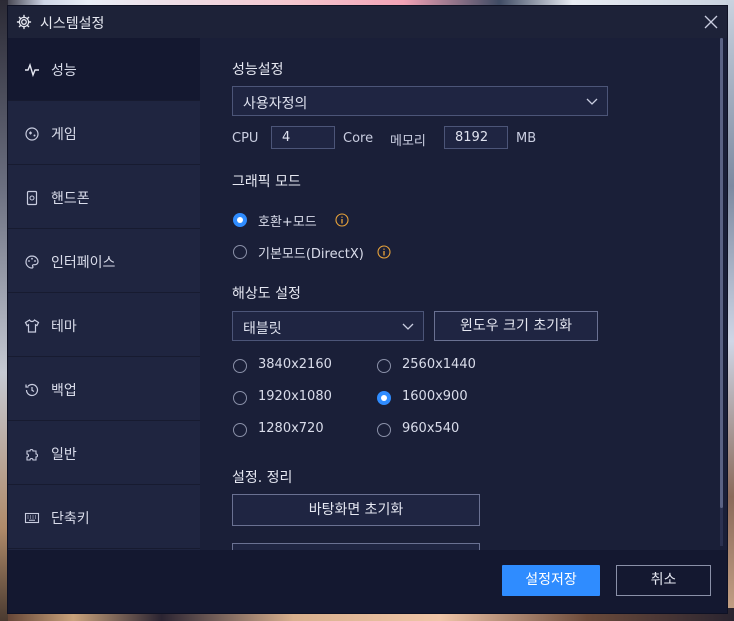  What do you see at coordinates (430, 428) in the screenshot?
I see `radio-label: 960x540` at bounding box center [430, 428].